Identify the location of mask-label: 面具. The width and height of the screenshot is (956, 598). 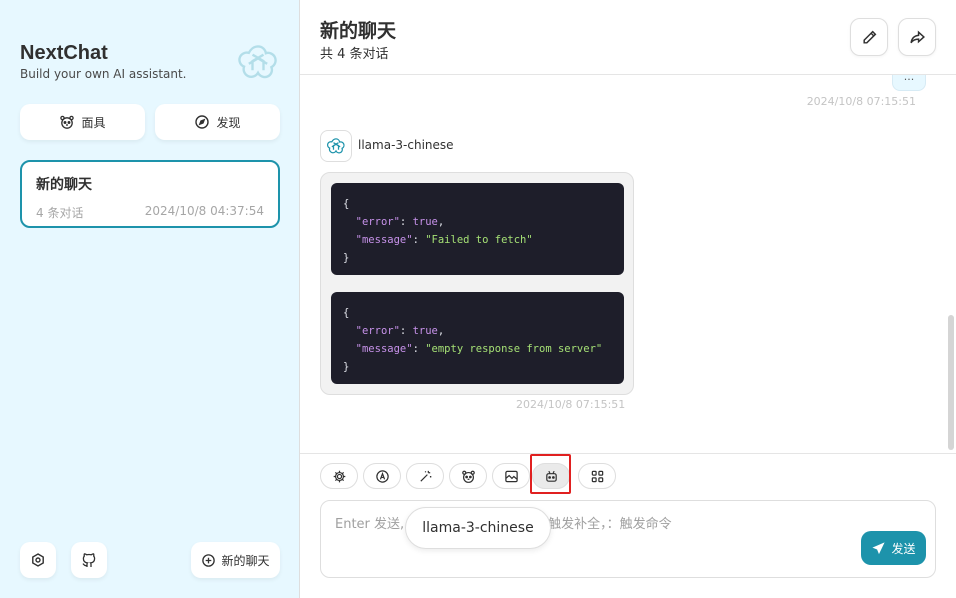
(93, 122).